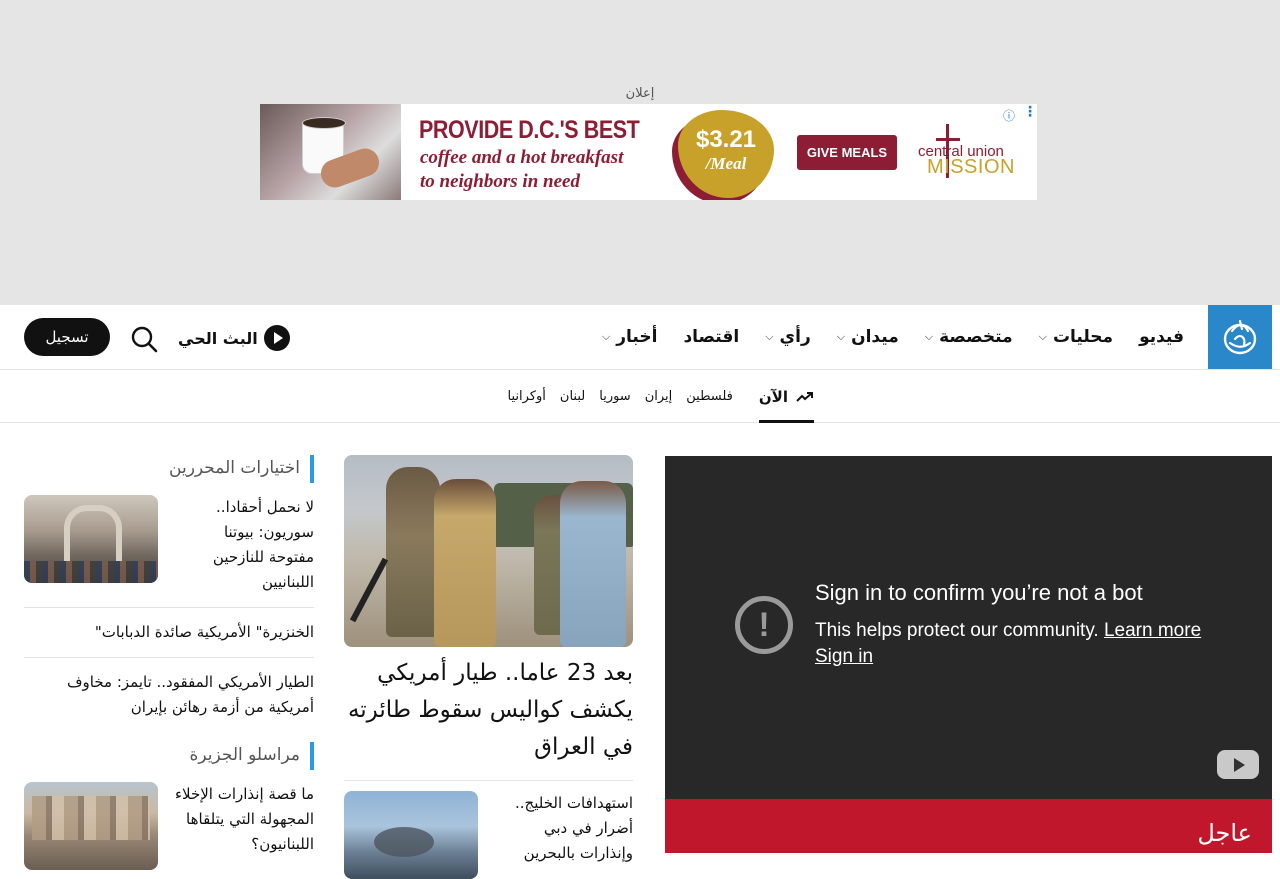  I want to click on nav-item-opinion: رأي ⌵, so click(788, 337).